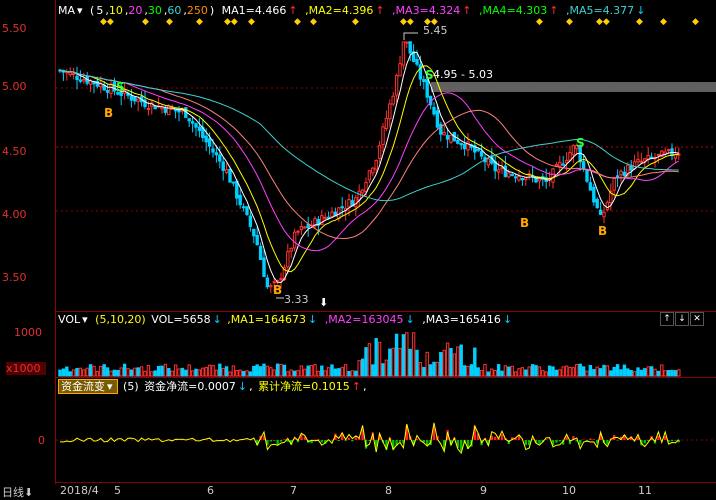 This screenshot has height=500, width=716. I want to click on panel-close-button: ✕, so click(697, 319).